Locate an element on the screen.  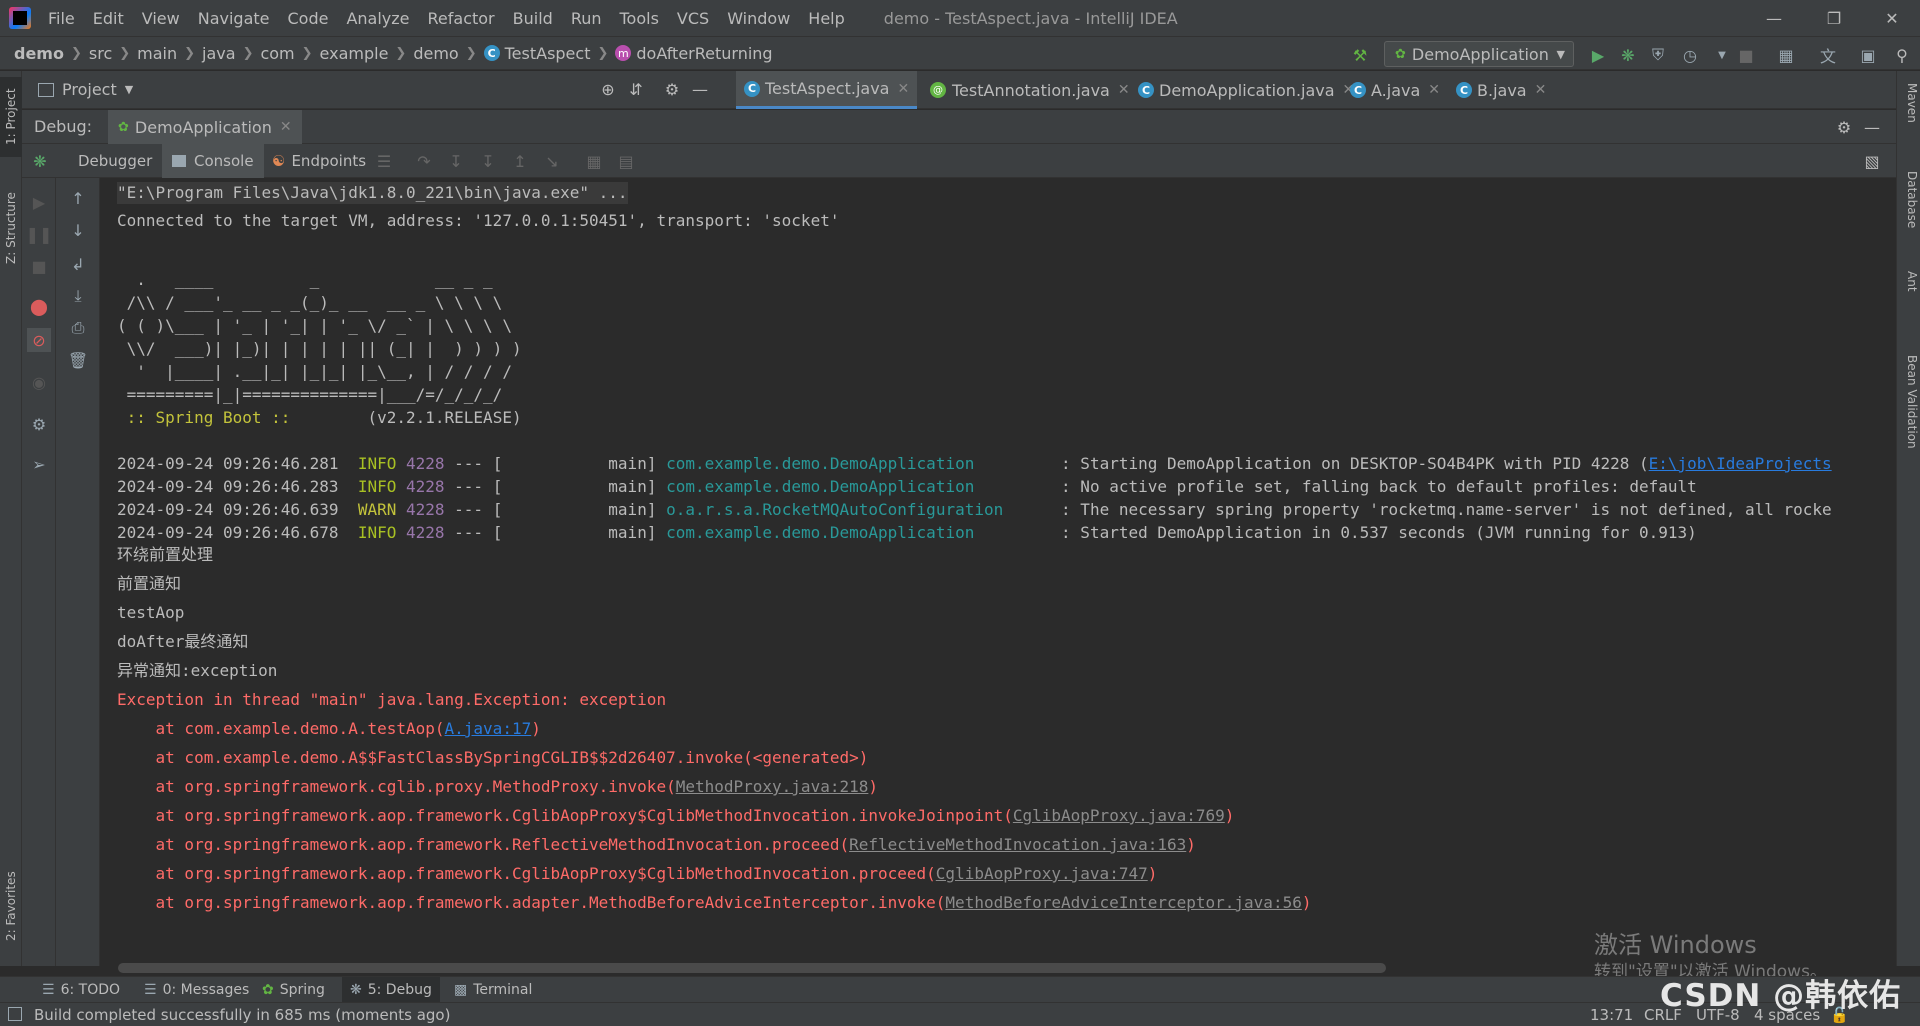
view-breakpoints-icon: ⬤ is located at coordinates (39, 306).